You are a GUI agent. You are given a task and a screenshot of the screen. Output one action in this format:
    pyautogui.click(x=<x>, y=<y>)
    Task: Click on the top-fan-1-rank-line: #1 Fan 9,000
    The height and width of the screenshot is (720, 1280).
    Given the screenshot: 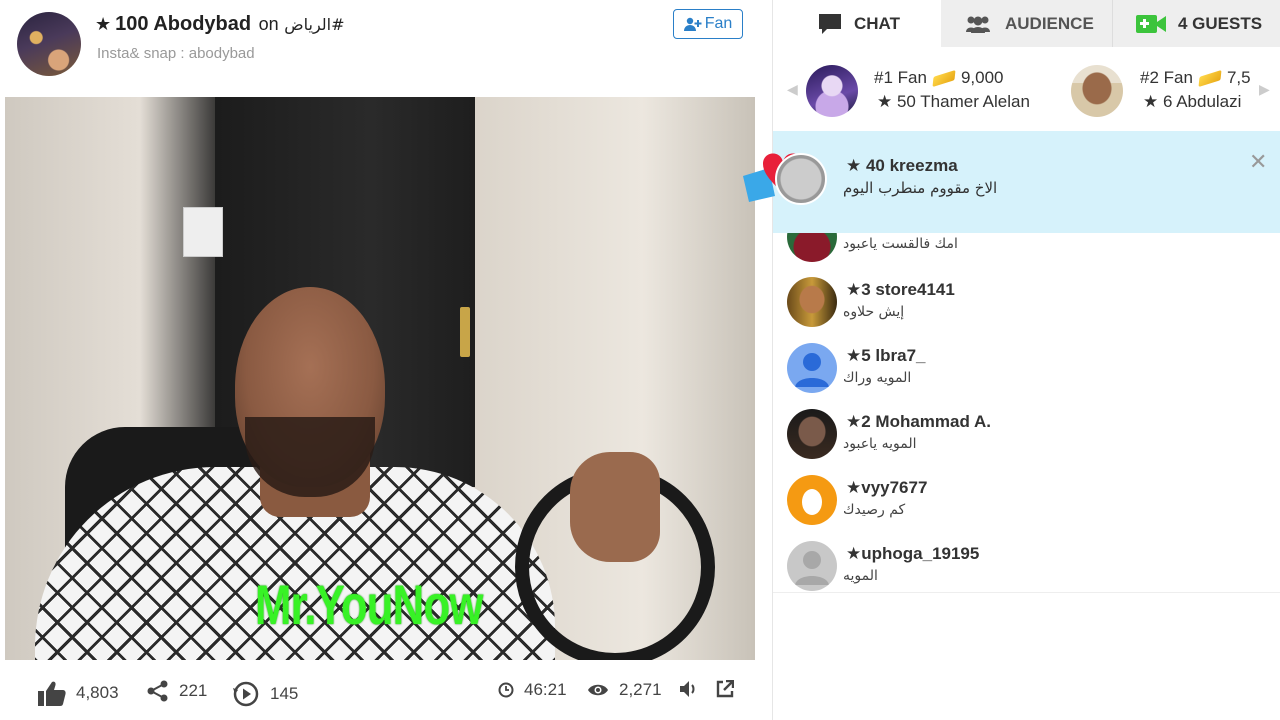 What is the action you would take?
    pyautogui.click(x=938, y=78)
    